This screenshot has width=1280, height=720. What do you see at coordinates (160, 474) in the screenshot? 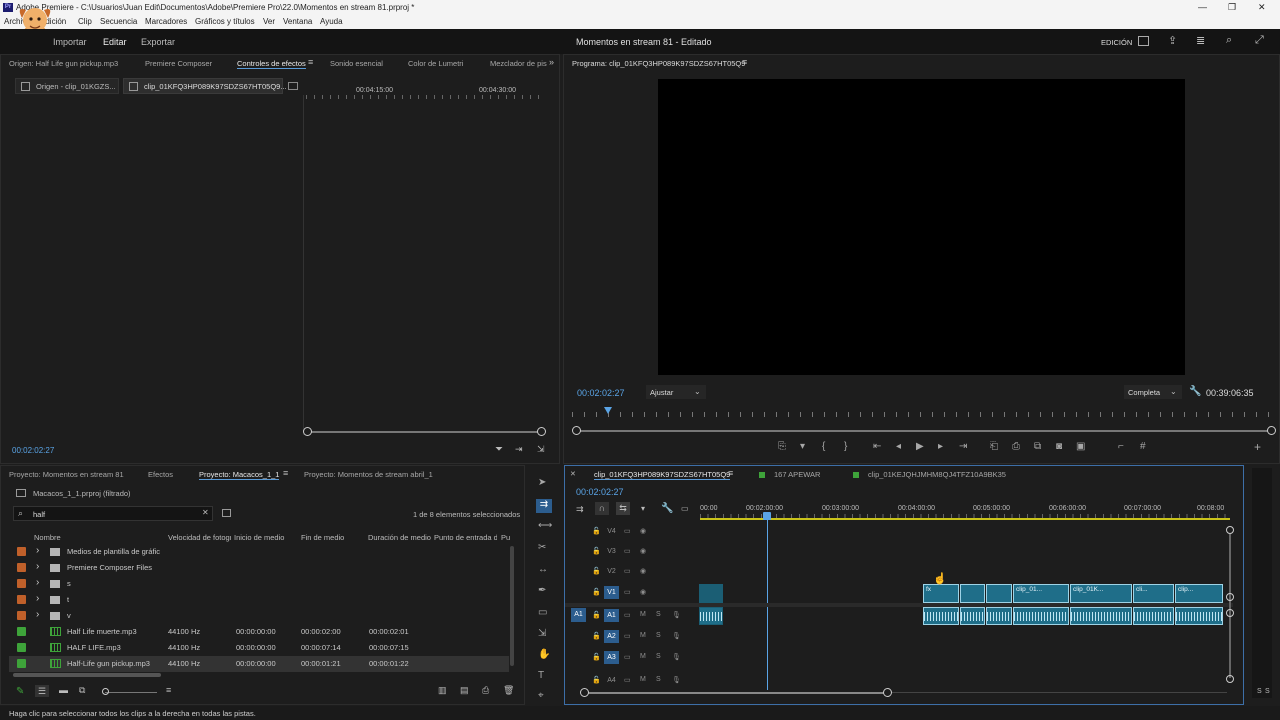
I see `tab-effects: Efectos` at bounding box center [160, 474].